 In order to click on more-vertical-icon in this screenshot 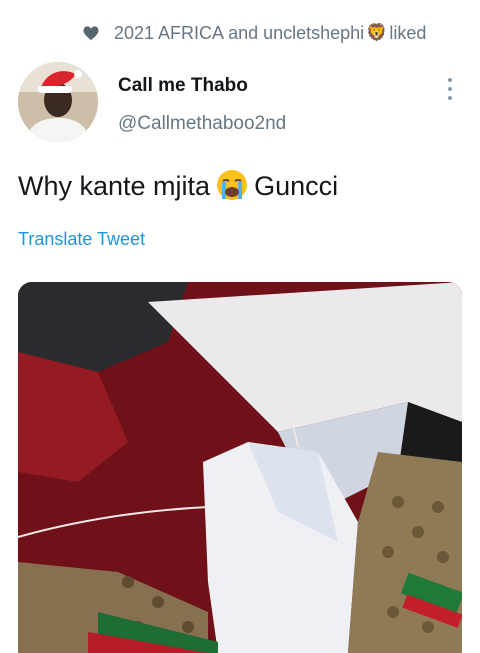, I will do `click(450, 89)`.